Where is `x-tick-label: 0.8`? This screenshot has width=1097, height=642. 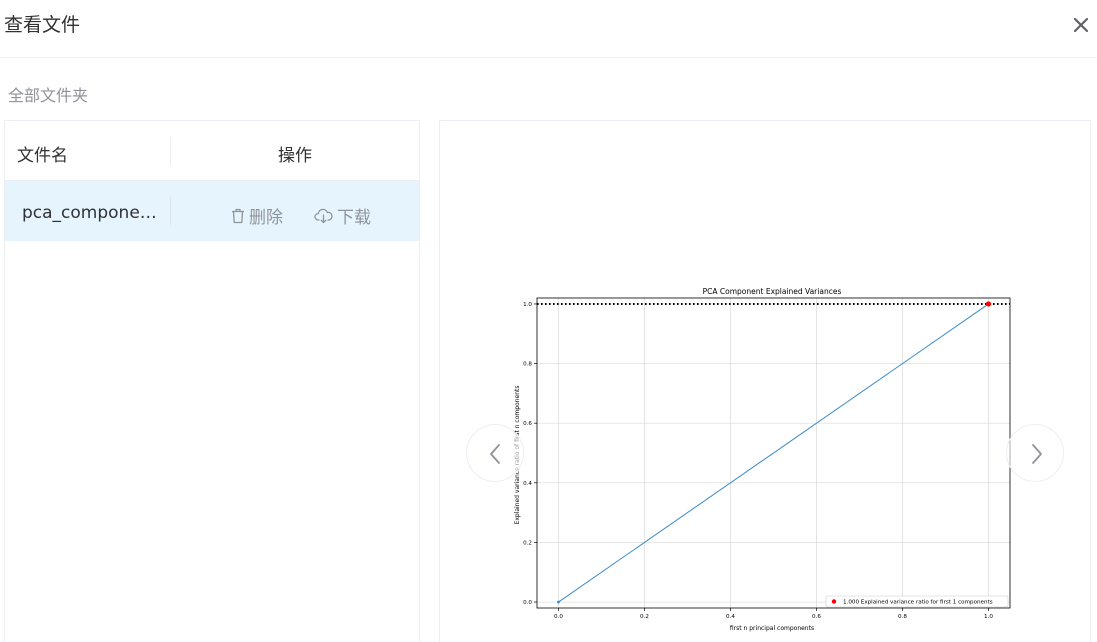 x-tick-label: 0.8 is located at coordinates (902, 617).